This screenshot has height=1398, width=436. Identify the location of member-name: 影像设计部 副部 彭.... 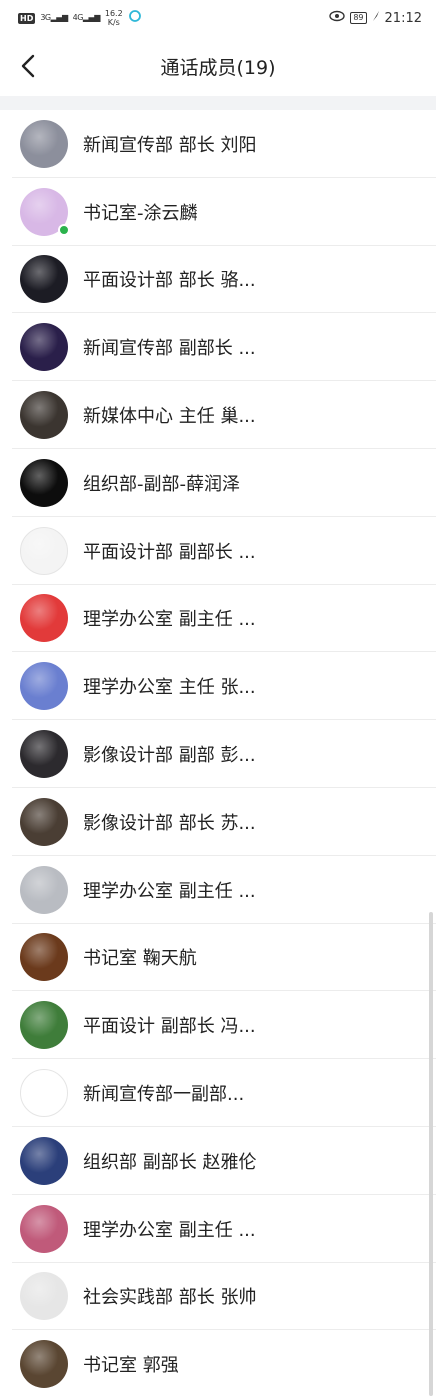
(169, 756).